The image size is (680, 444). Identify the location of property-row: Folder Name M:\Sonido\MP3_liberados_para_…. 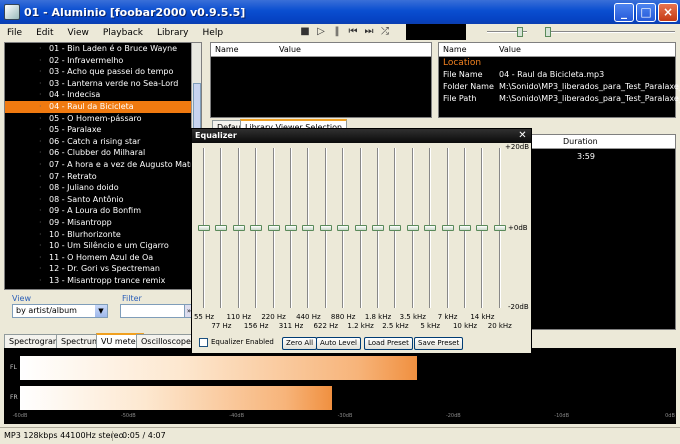
(559, 87).